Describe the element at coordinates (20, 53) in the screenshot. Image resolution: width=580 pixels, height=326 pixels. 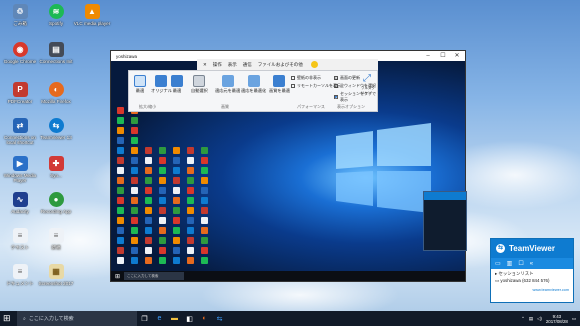
I see `desktop-icon-chrome: ◉ Google Chrome` at that location.